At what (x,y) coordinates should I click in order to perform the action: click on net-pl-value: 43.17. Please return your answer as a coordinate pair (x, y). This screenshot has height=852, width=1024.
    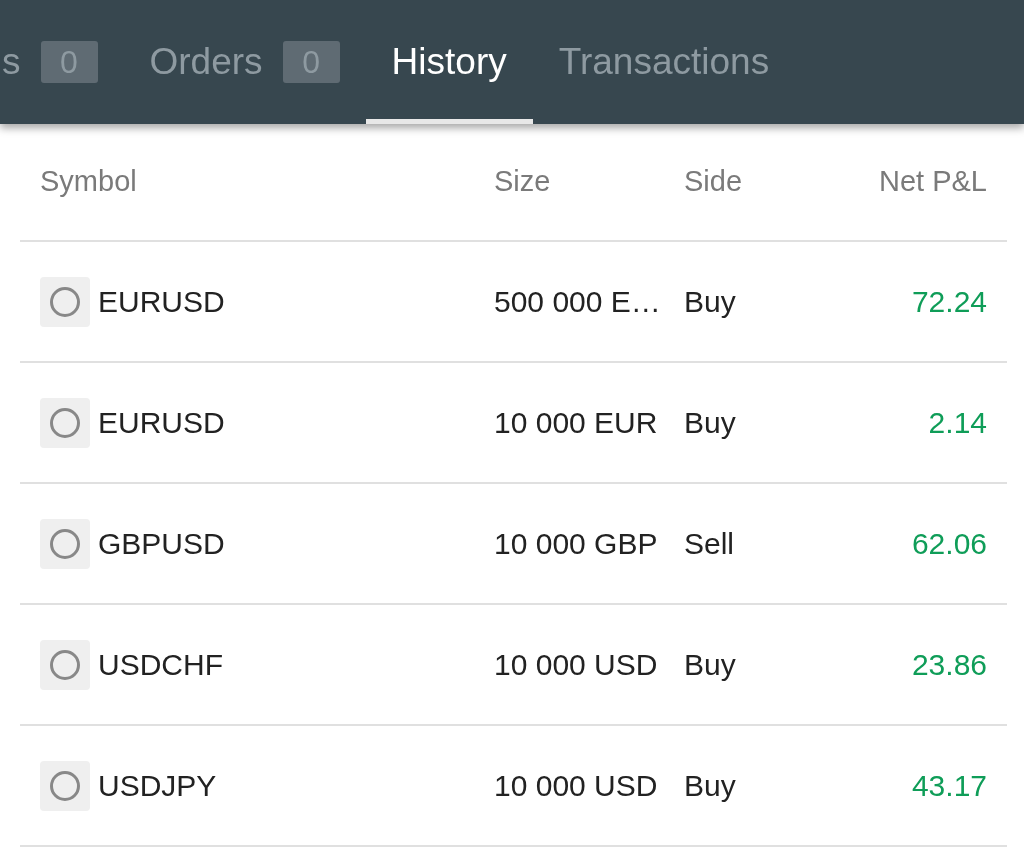
    Looking at the image, I should click on (949, 785).